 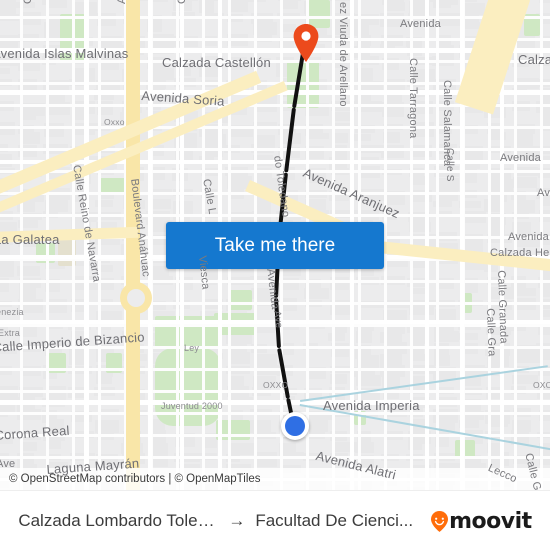 I want to click on moovit-pin-icon, so click(x=440, y=521).